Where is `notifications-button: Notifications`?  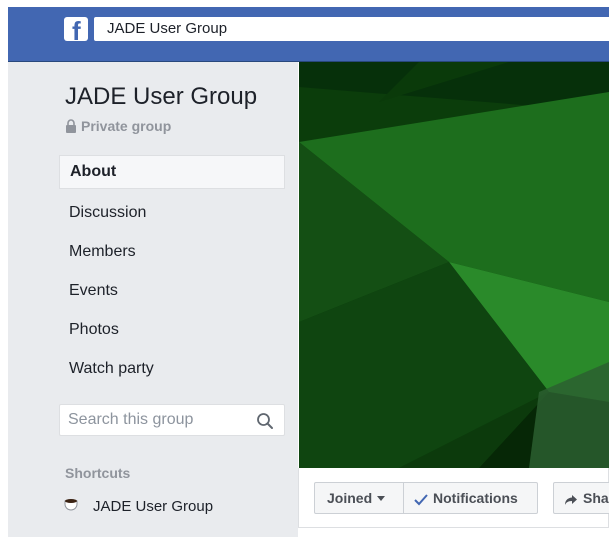
notifications-button: Notifications is located at coordinates (470, 498).